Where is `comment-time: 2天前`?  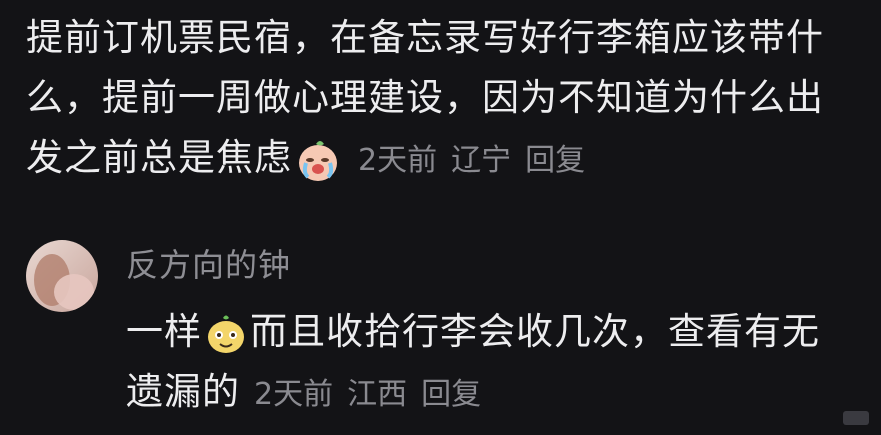
comment-time: 2天前 is located at coordinates (398, 160).